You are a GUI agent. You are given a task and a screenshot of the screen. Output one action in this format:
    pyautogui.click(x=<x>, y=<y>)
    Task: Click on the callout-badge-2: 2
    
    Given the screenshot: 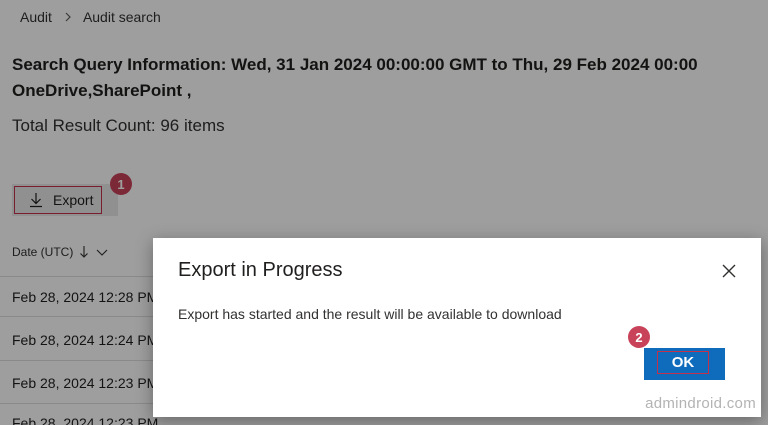 What is the action you would take?
    pyautogui.click(x=639, y=337)
    